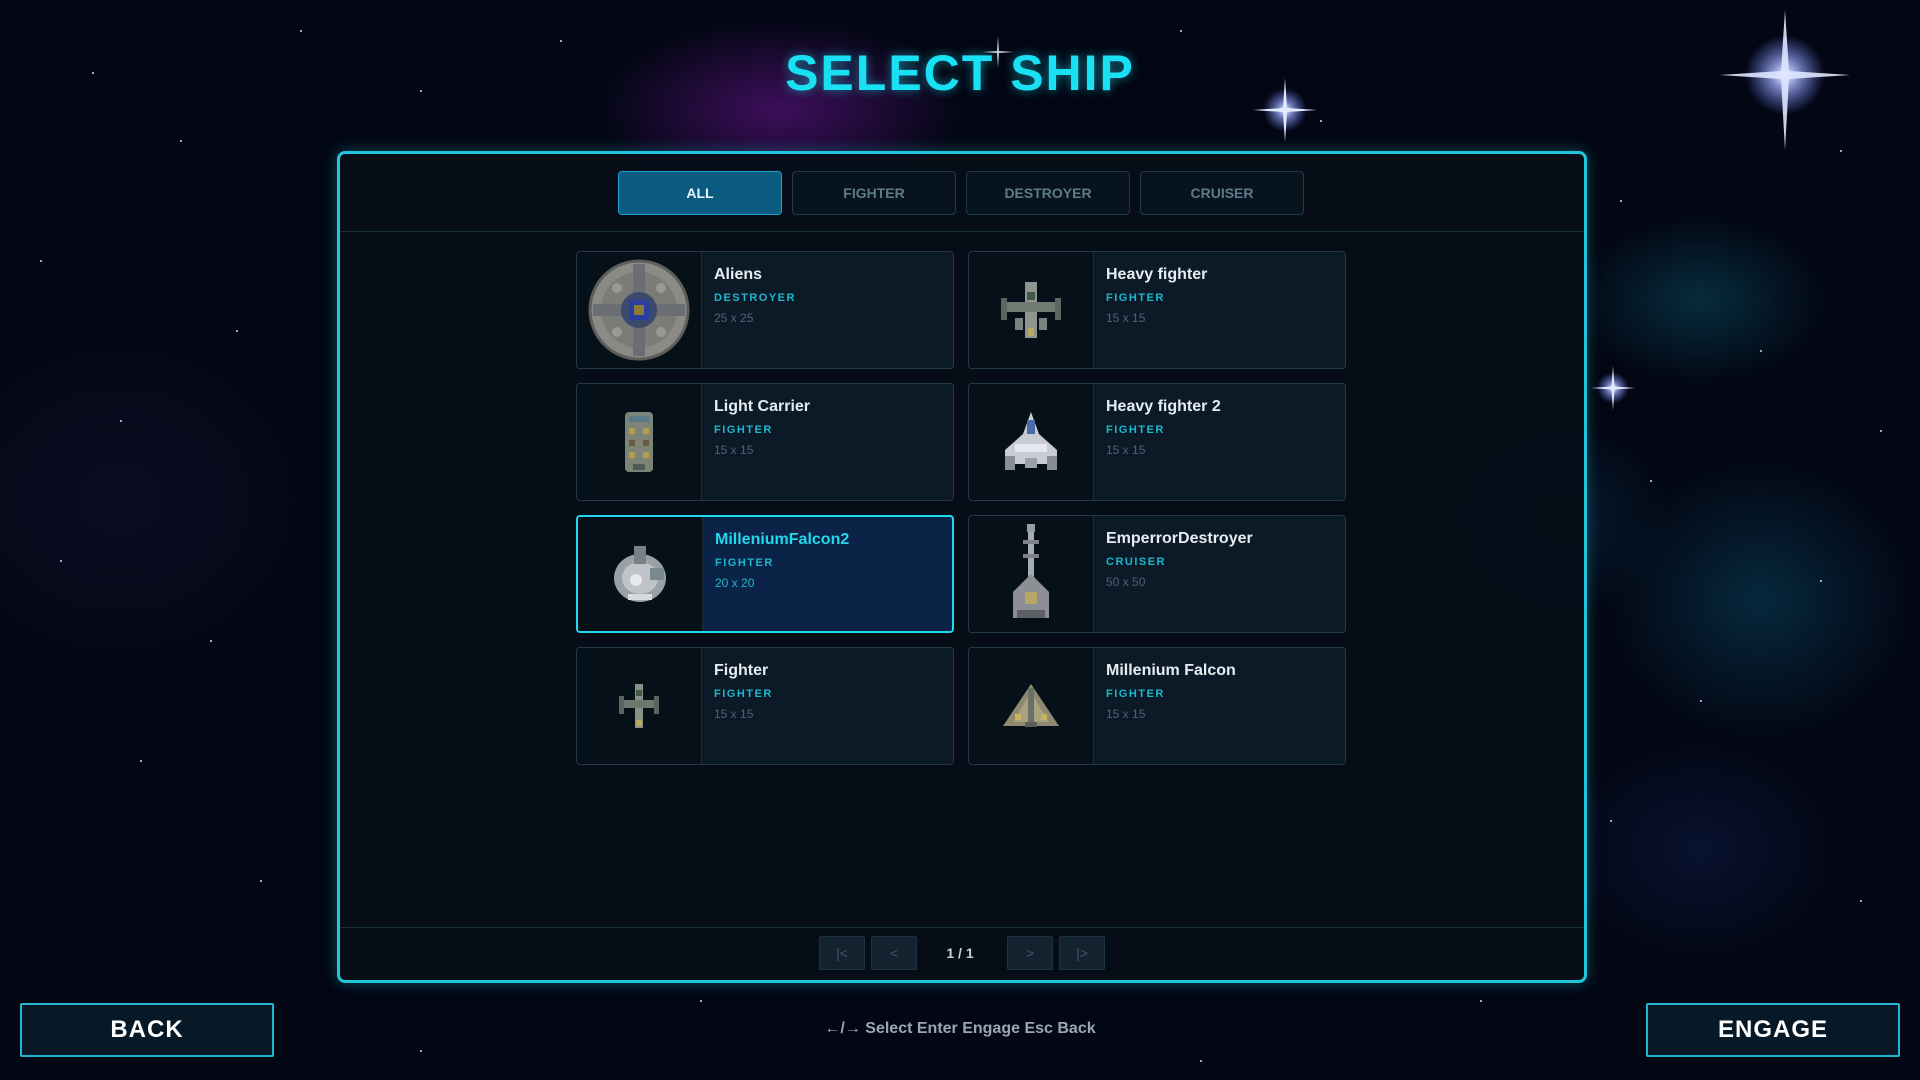 This screenshot has height=1080, width=1920. What do you see at coordinates (1157, 442) in the screenshot?
I see `ship-card-heavy-fighter-2: Heavy fighter 2 FIGHTER 15 x 15` at bounding box center [1157, 442].